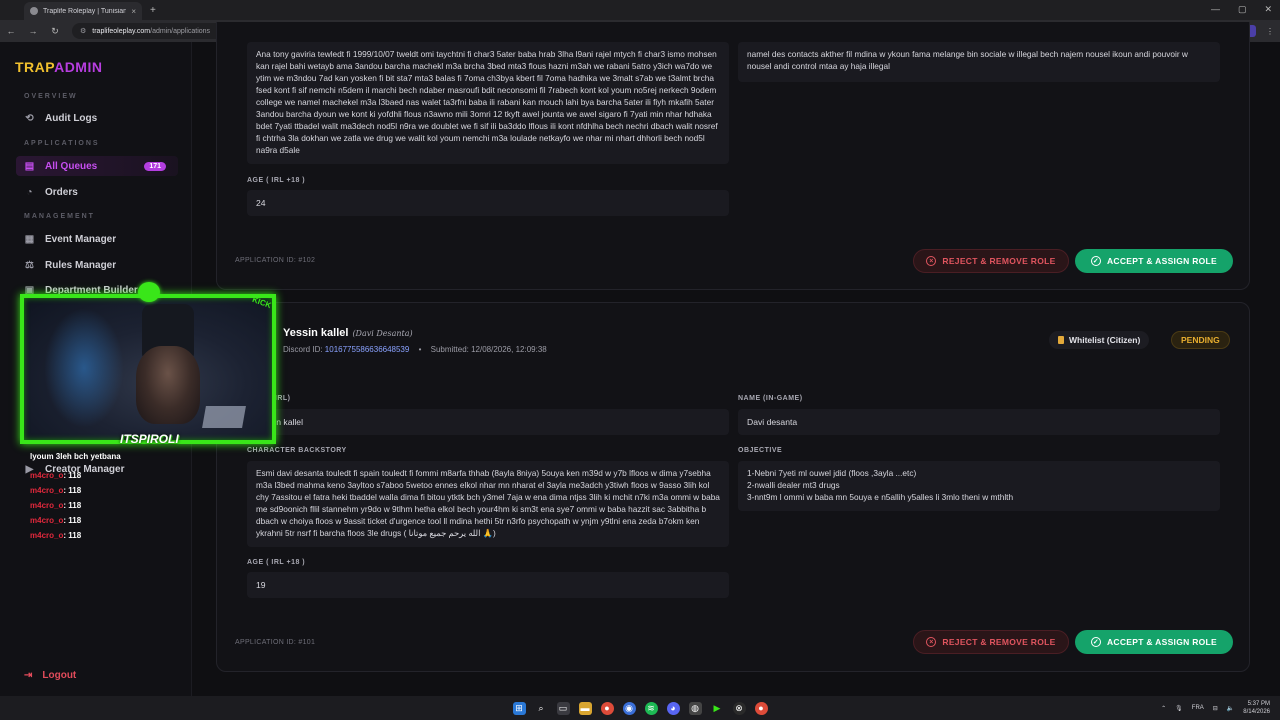 Image resolution: width=1280 pixels, height=720 pixels. What do you see at coordinates (275, 260) in the screenshot?
I see `application-id: APPLICATION ID: #102` at bounding box center [275, 260].